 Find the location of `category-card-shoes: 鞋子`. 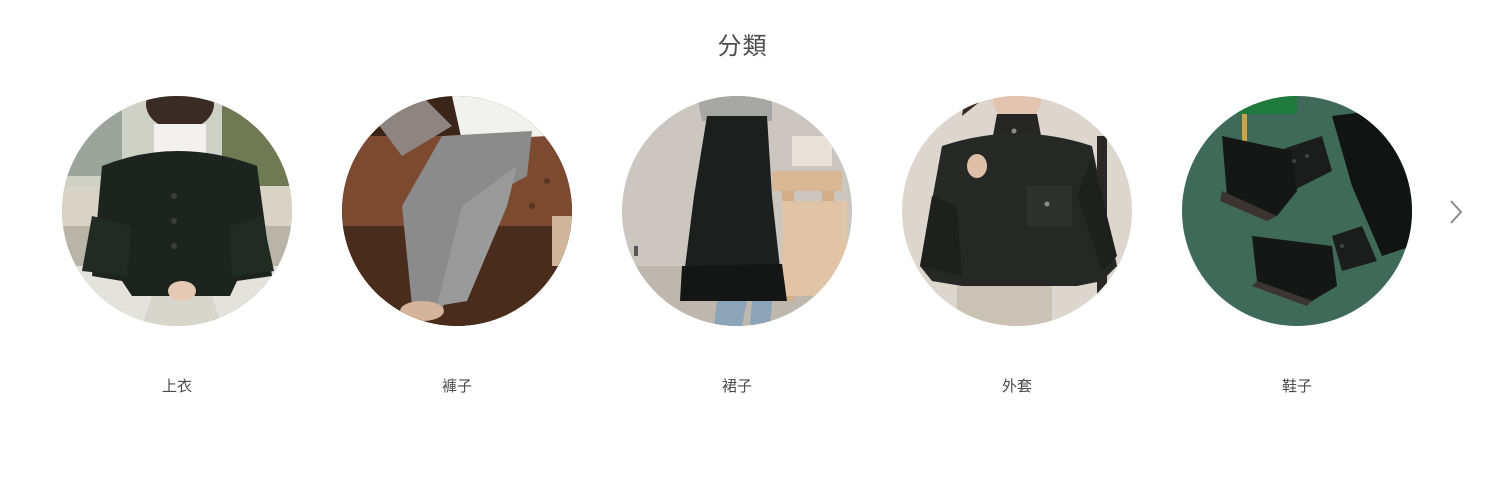

category-card-shoes: 鞋子 is located at coordinates (1297, 251).